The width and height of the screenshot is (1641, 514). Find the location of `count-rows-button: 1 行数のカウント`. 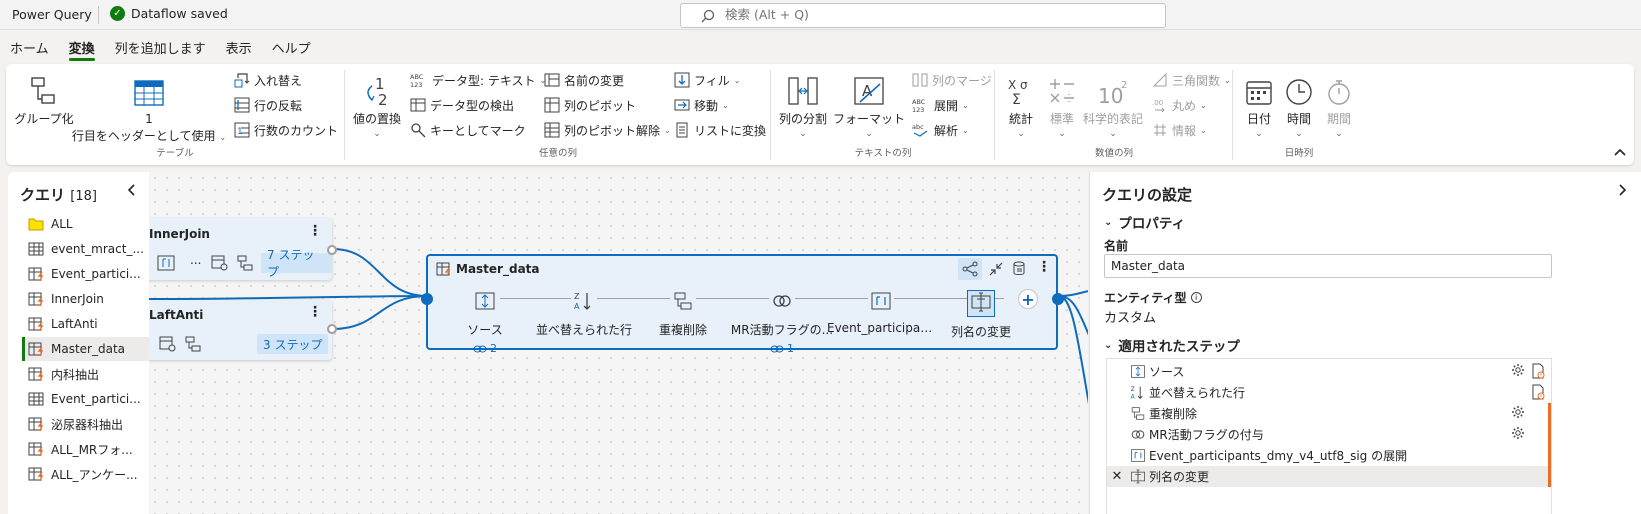

count-rows-button: 1 行数のカウント is located at coordinates (286, 130).